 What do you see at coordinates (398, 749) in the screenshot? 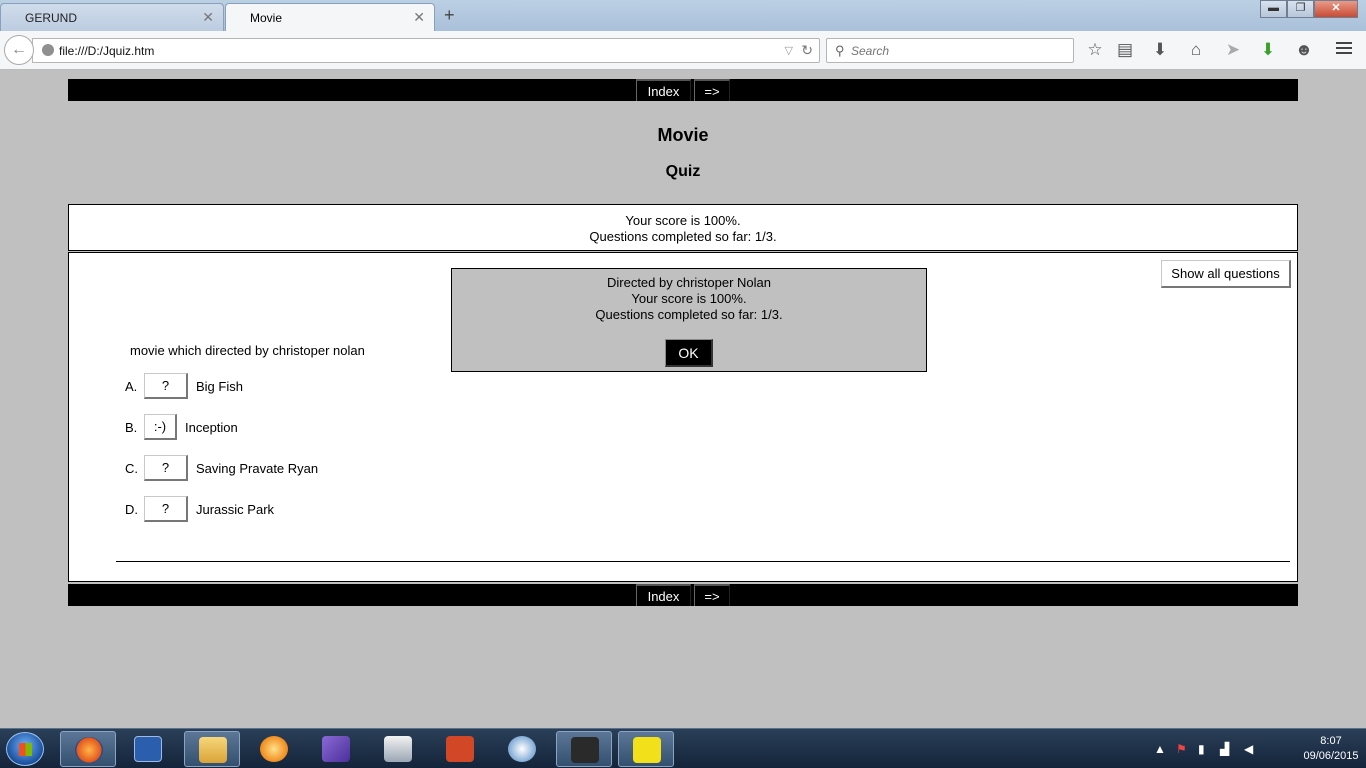
I see `video-editor-icon` at bounding box center [398, 749].